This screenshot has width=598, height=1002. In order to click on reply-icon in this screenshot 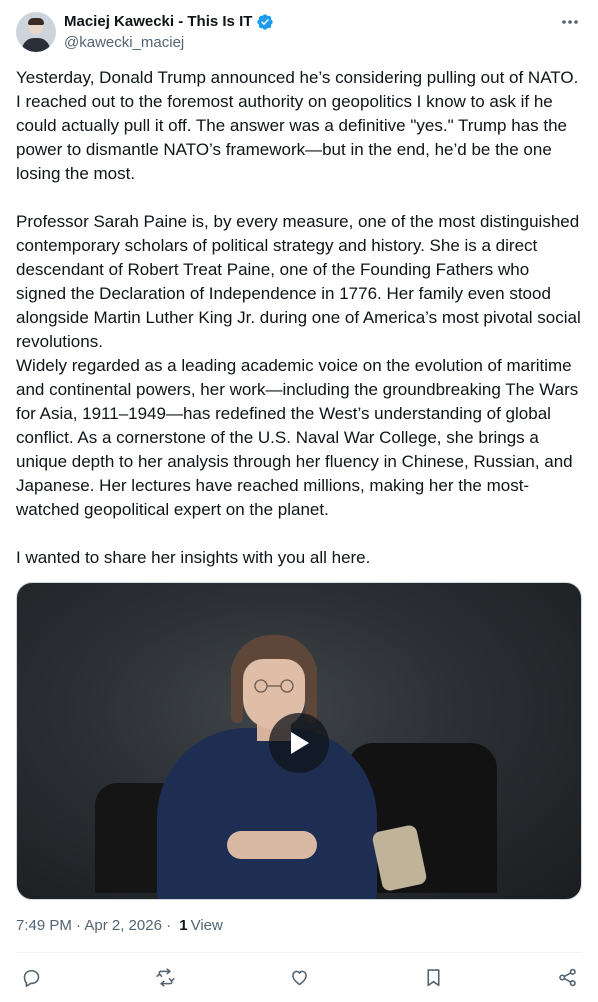, I will do `click(31, 977)`.